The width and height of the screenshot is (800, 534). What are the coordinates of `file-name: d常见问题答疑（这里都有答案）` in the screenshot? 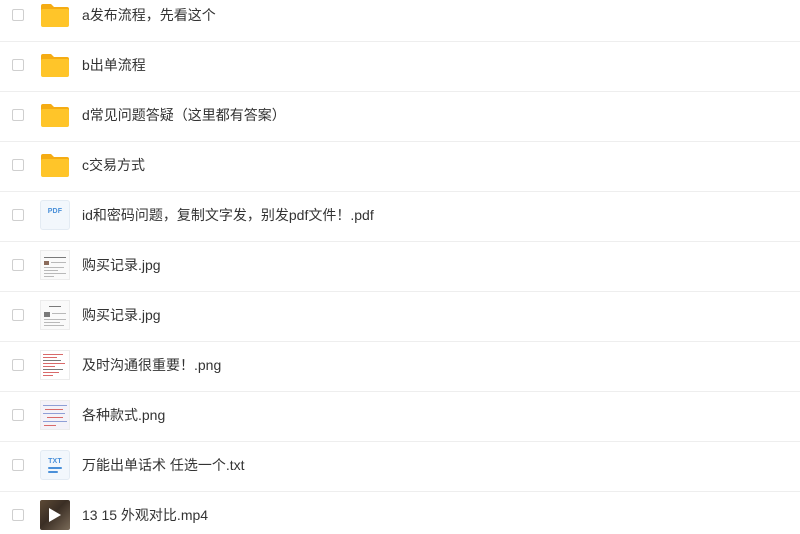 It's located at (184, 115).